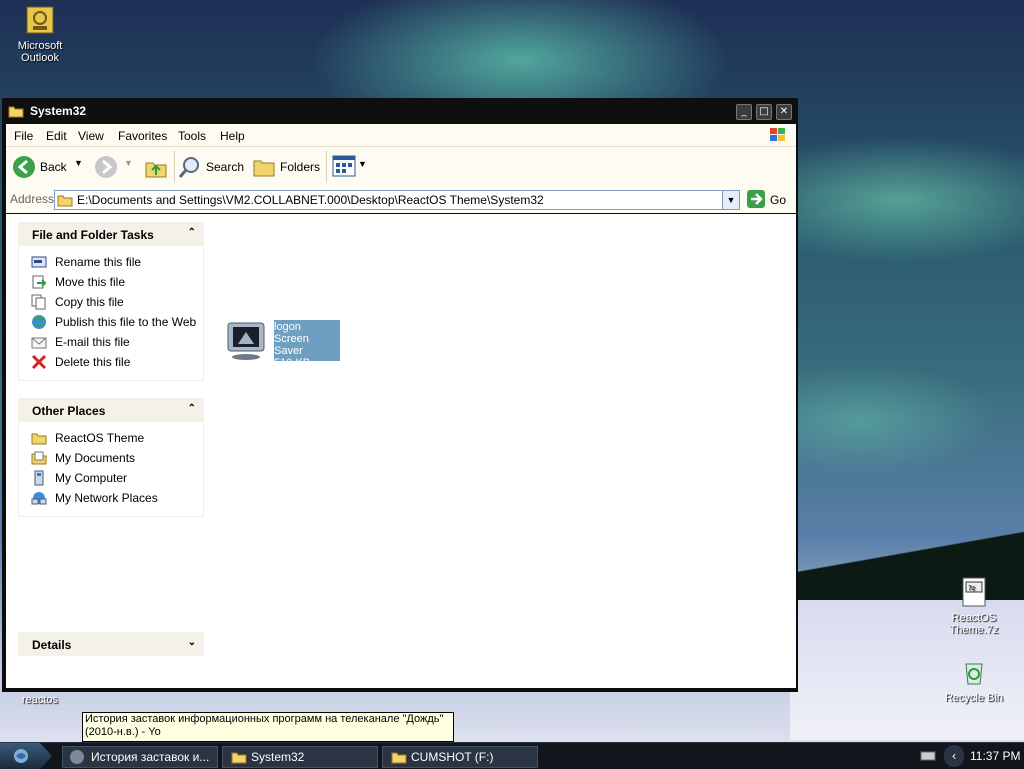 Image resolution: width=1024 pixels, height=769 pixels. I want to click on reactos-label: reactos, so click(40, 700).